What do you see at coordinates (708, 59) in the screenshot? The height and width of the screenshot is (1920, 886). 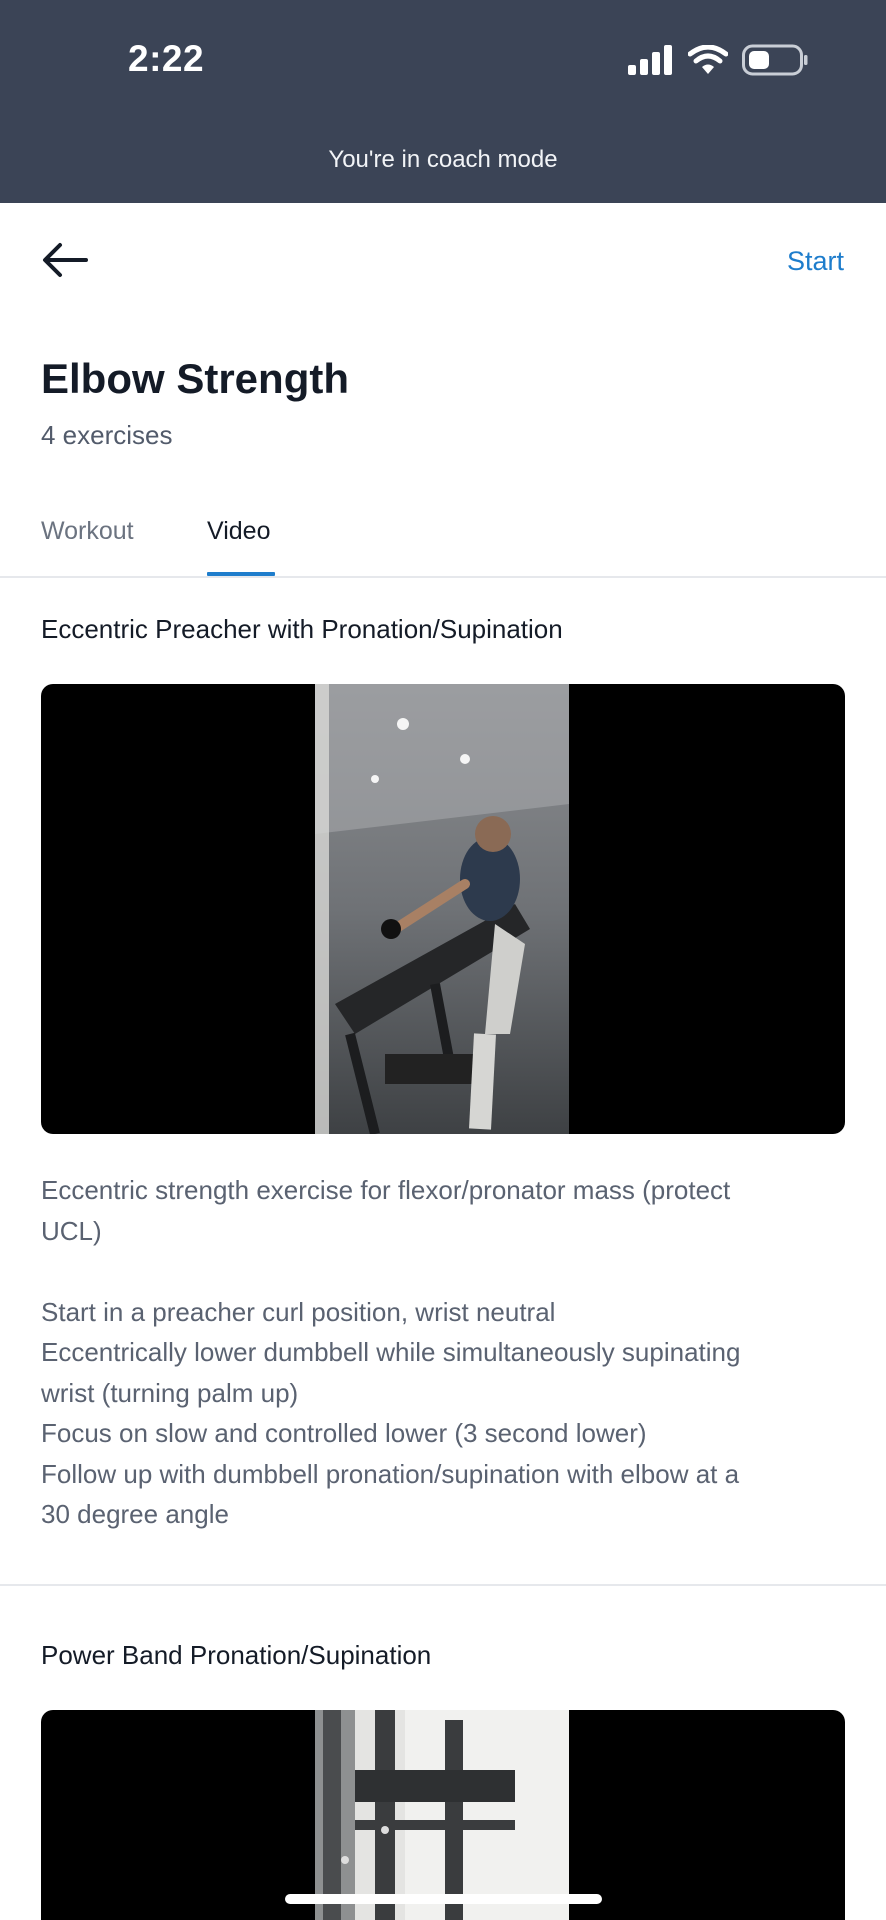 I see `wifi-icon` at bounding box center [708, 59].